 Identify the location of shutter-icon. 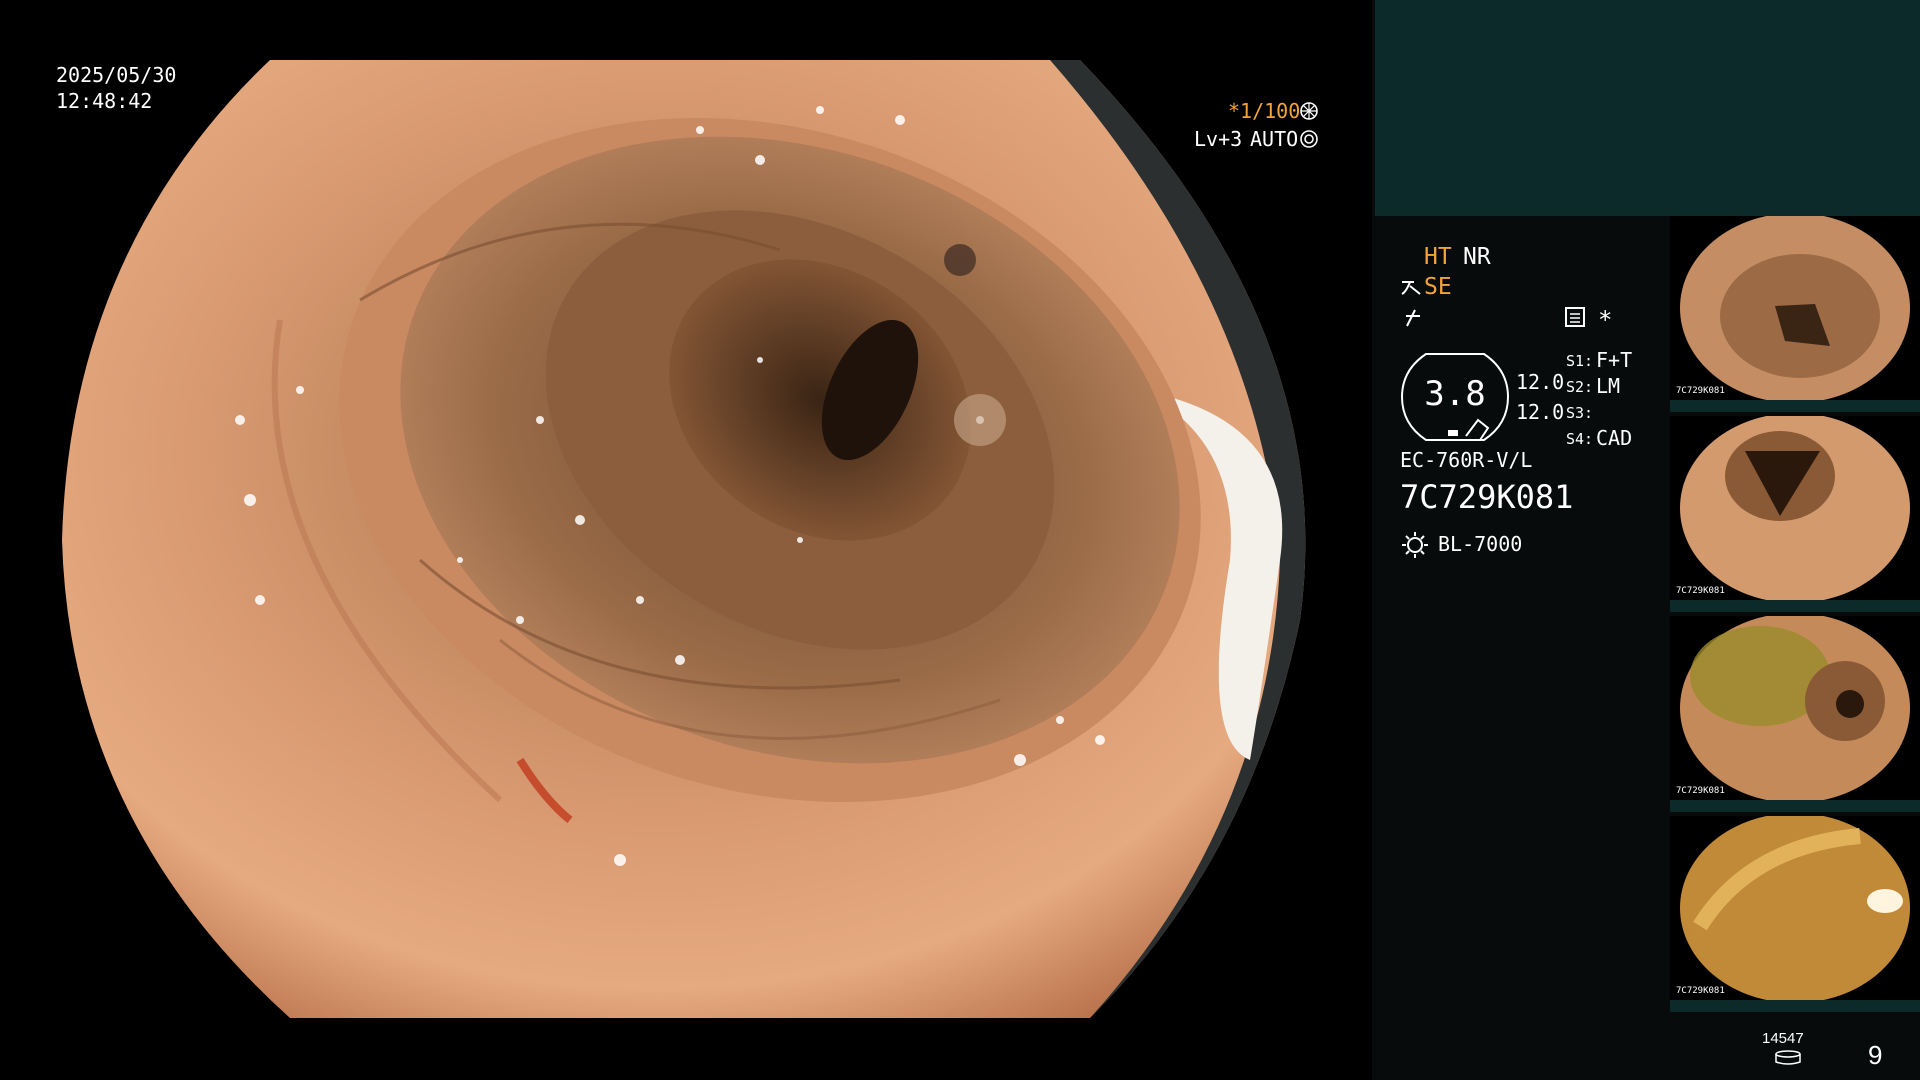
(1309, 111).